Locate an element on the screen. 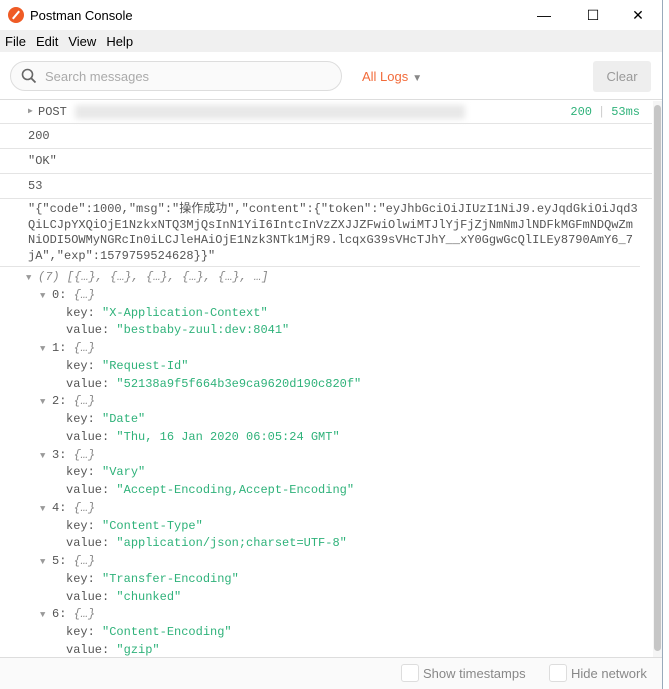 This screenshot has height=689, width=669. close-button: ✕ is located at coordinates (638, 15).